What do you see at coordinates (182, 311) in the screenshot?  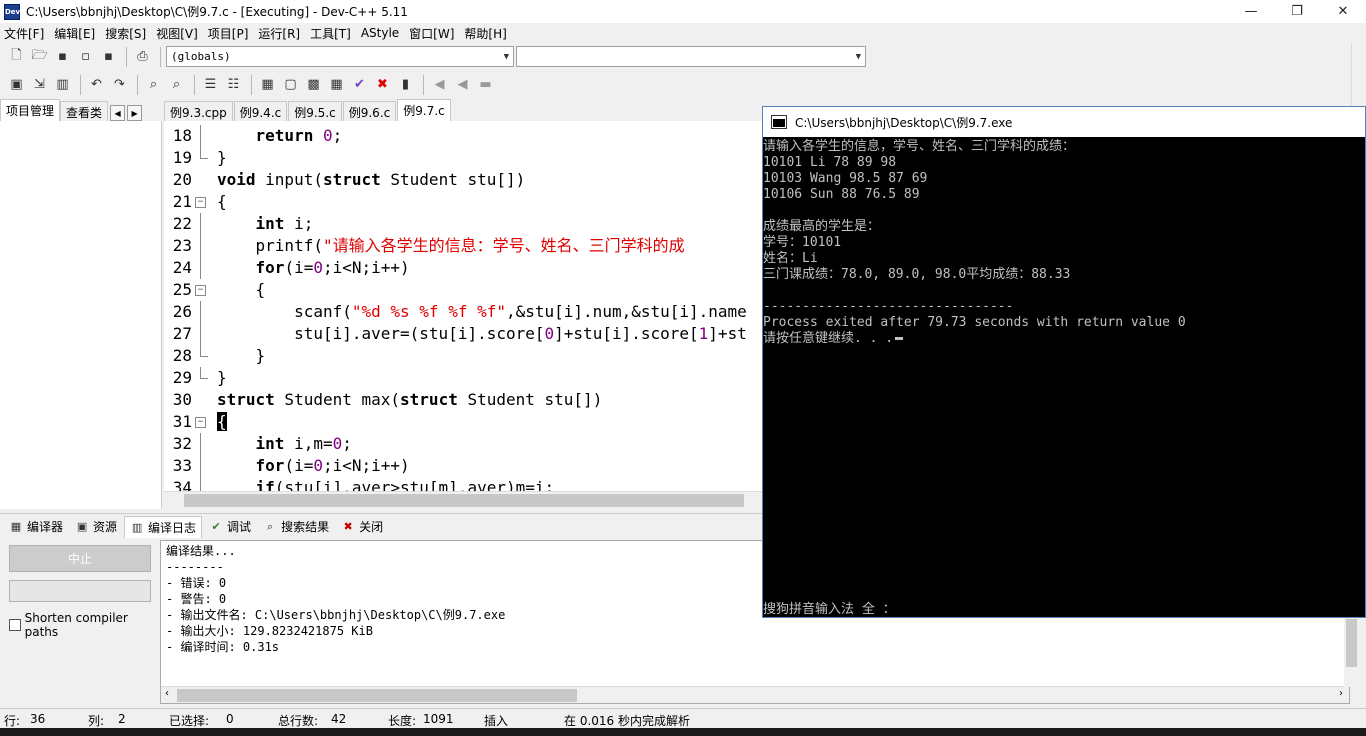 I see `line-number: 26` at bounding box center [182, 311].